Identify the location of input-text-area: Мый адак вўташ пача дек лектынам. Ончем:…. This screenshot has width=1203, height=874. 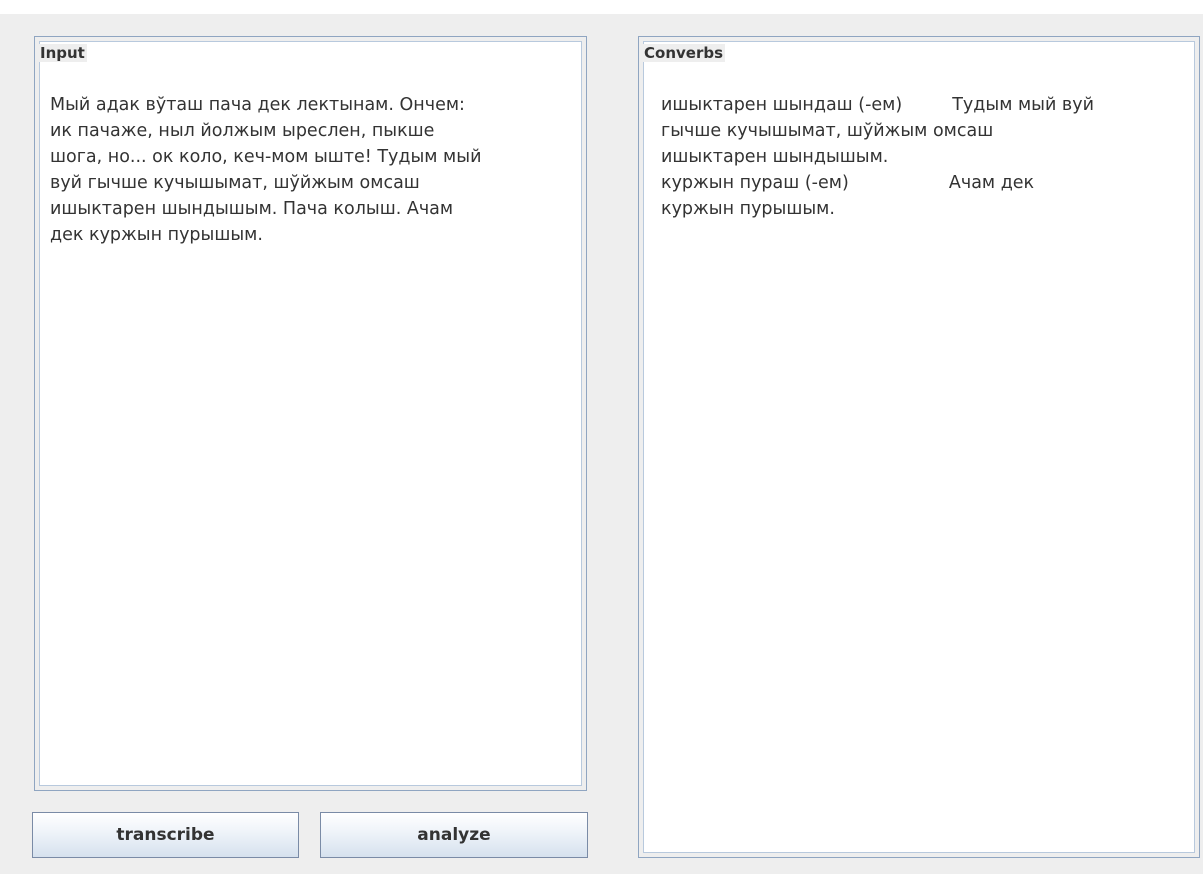
(315, 170).